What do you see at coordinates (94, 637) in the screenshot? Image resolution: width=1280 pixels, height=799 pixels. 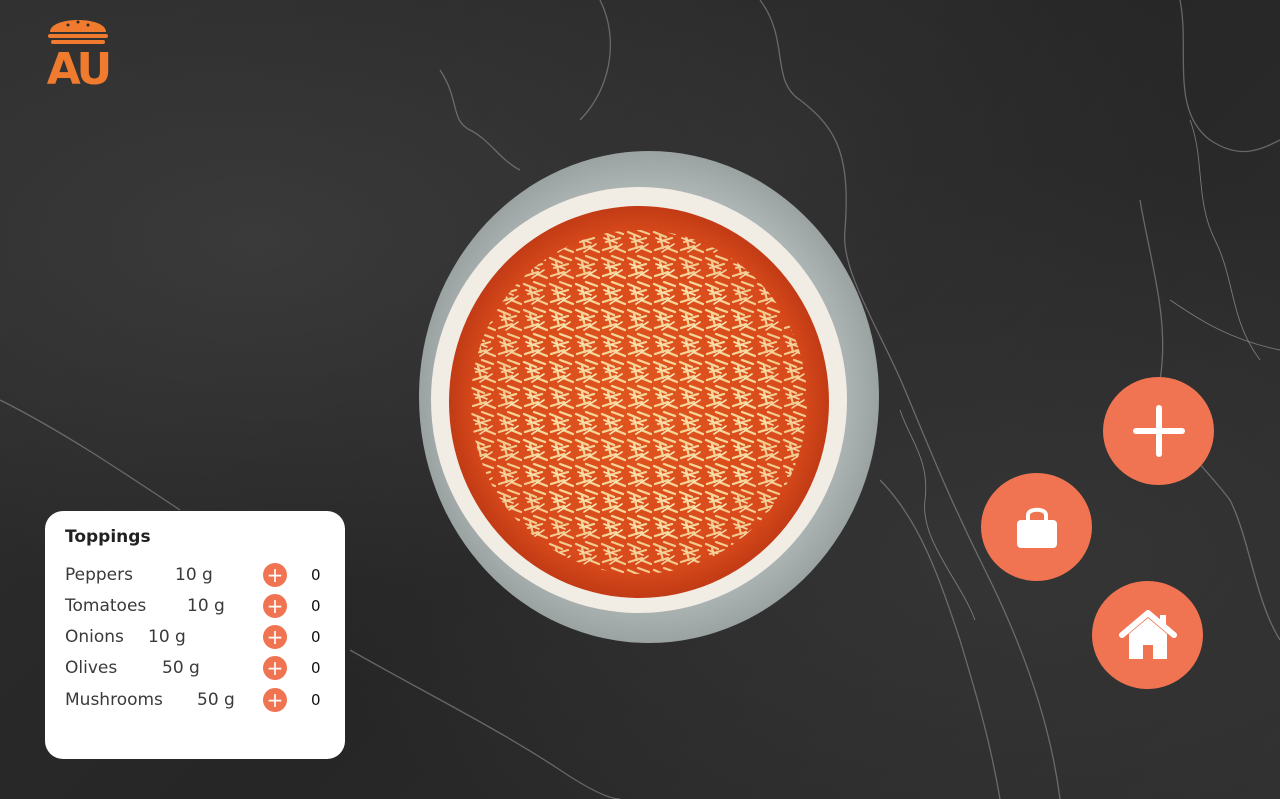 I see `topping-name: Onions` at bounding box center [94, 637].